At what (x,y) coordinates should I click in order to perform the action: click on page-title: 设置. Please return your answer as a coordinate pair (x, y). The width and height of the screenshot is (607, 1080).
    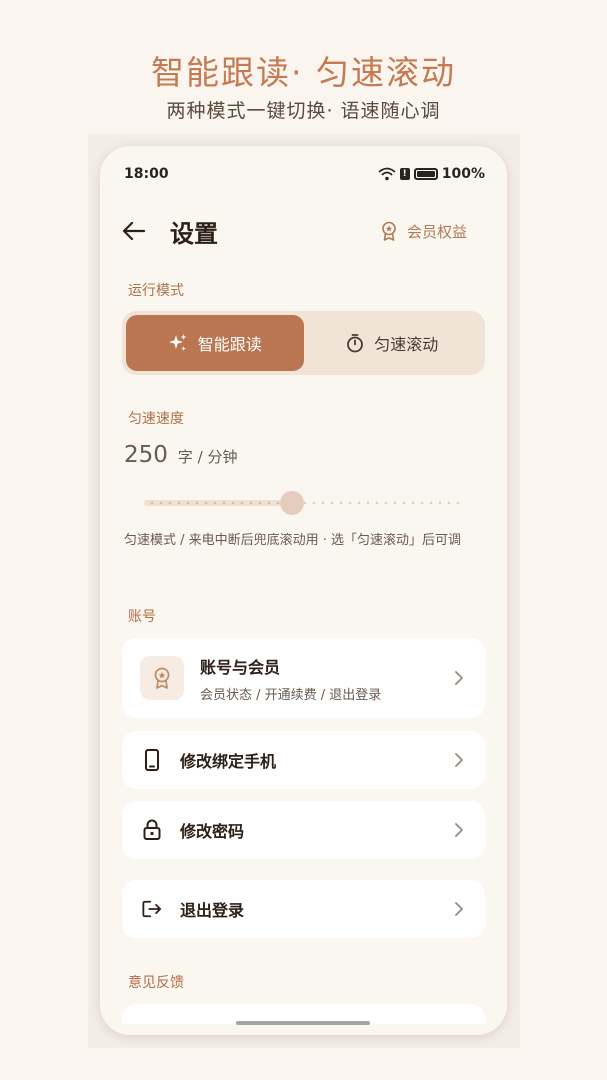
    Looking at the image, I should click on (194, 233).